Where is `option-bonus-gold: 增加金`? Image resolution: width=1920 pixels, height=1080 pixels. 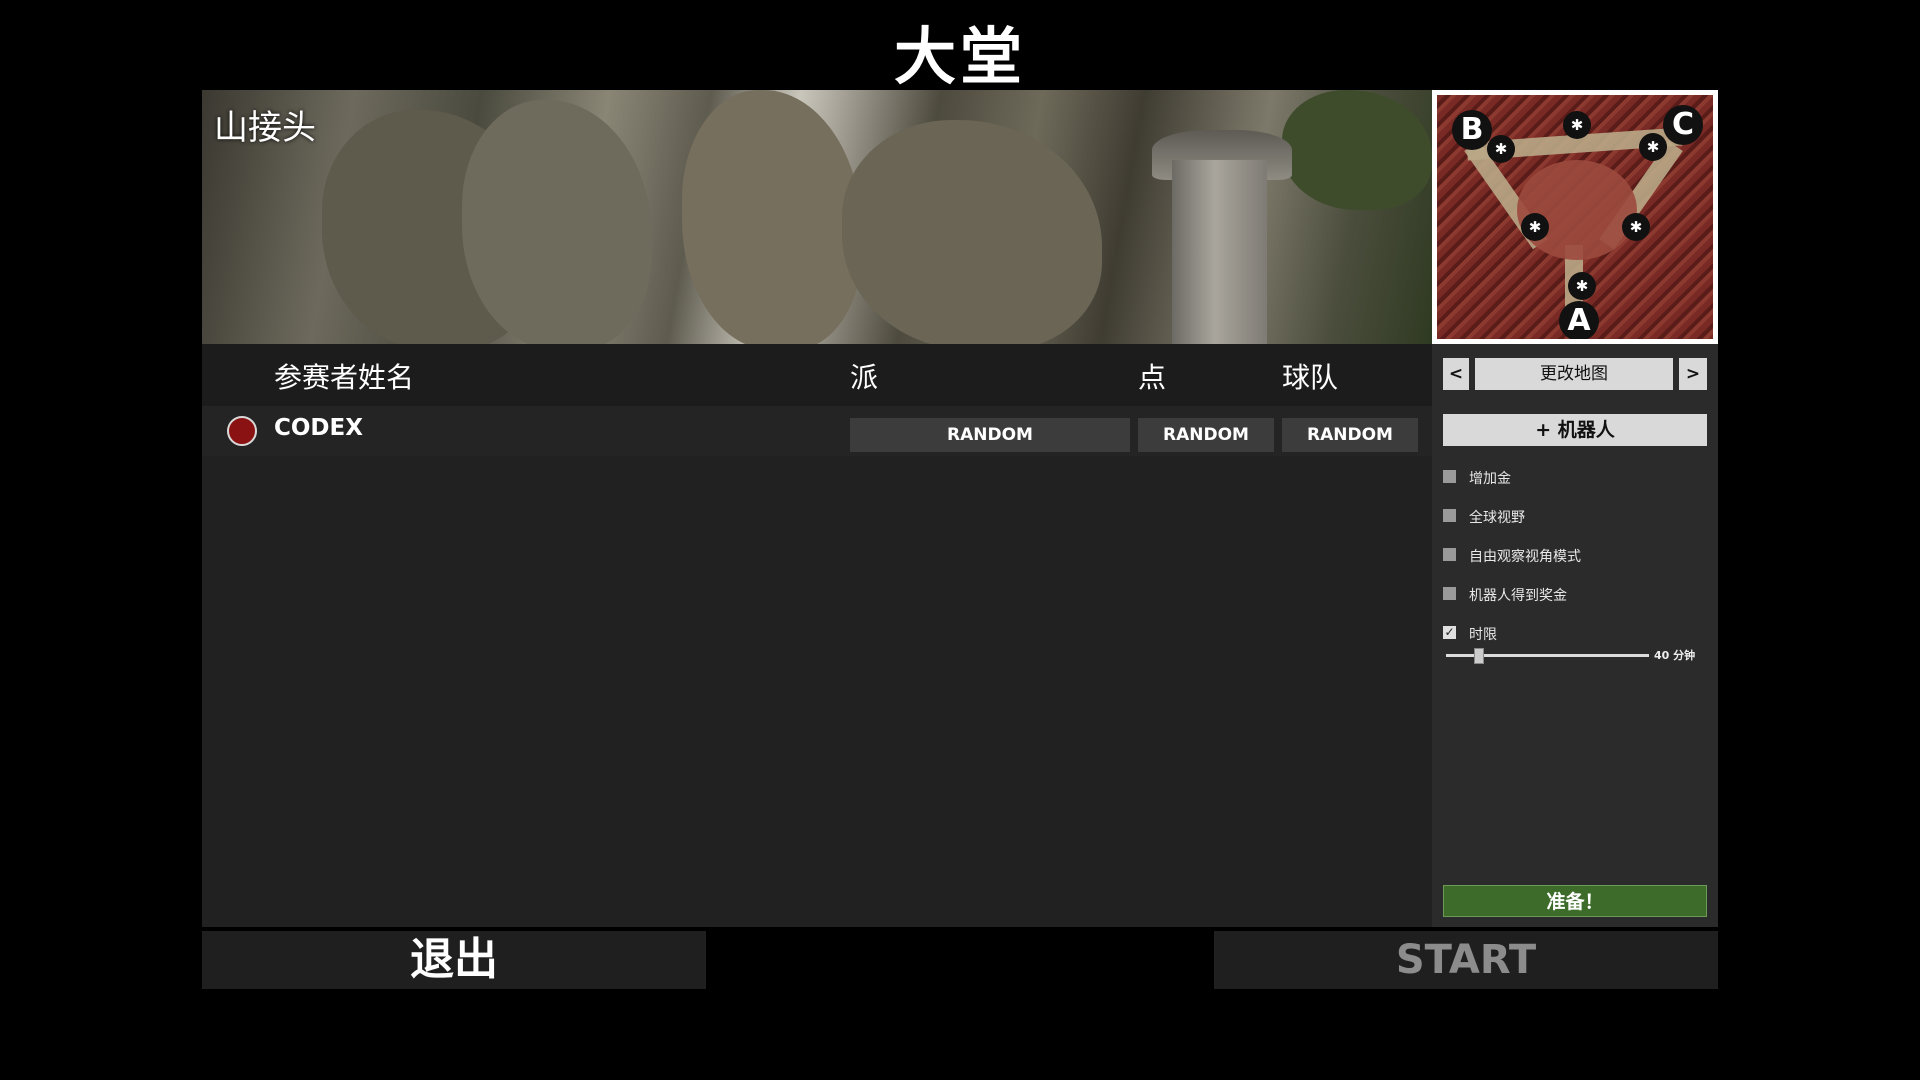 option-bonus-gold: 增加金 is located at coordinates (1573, 478).